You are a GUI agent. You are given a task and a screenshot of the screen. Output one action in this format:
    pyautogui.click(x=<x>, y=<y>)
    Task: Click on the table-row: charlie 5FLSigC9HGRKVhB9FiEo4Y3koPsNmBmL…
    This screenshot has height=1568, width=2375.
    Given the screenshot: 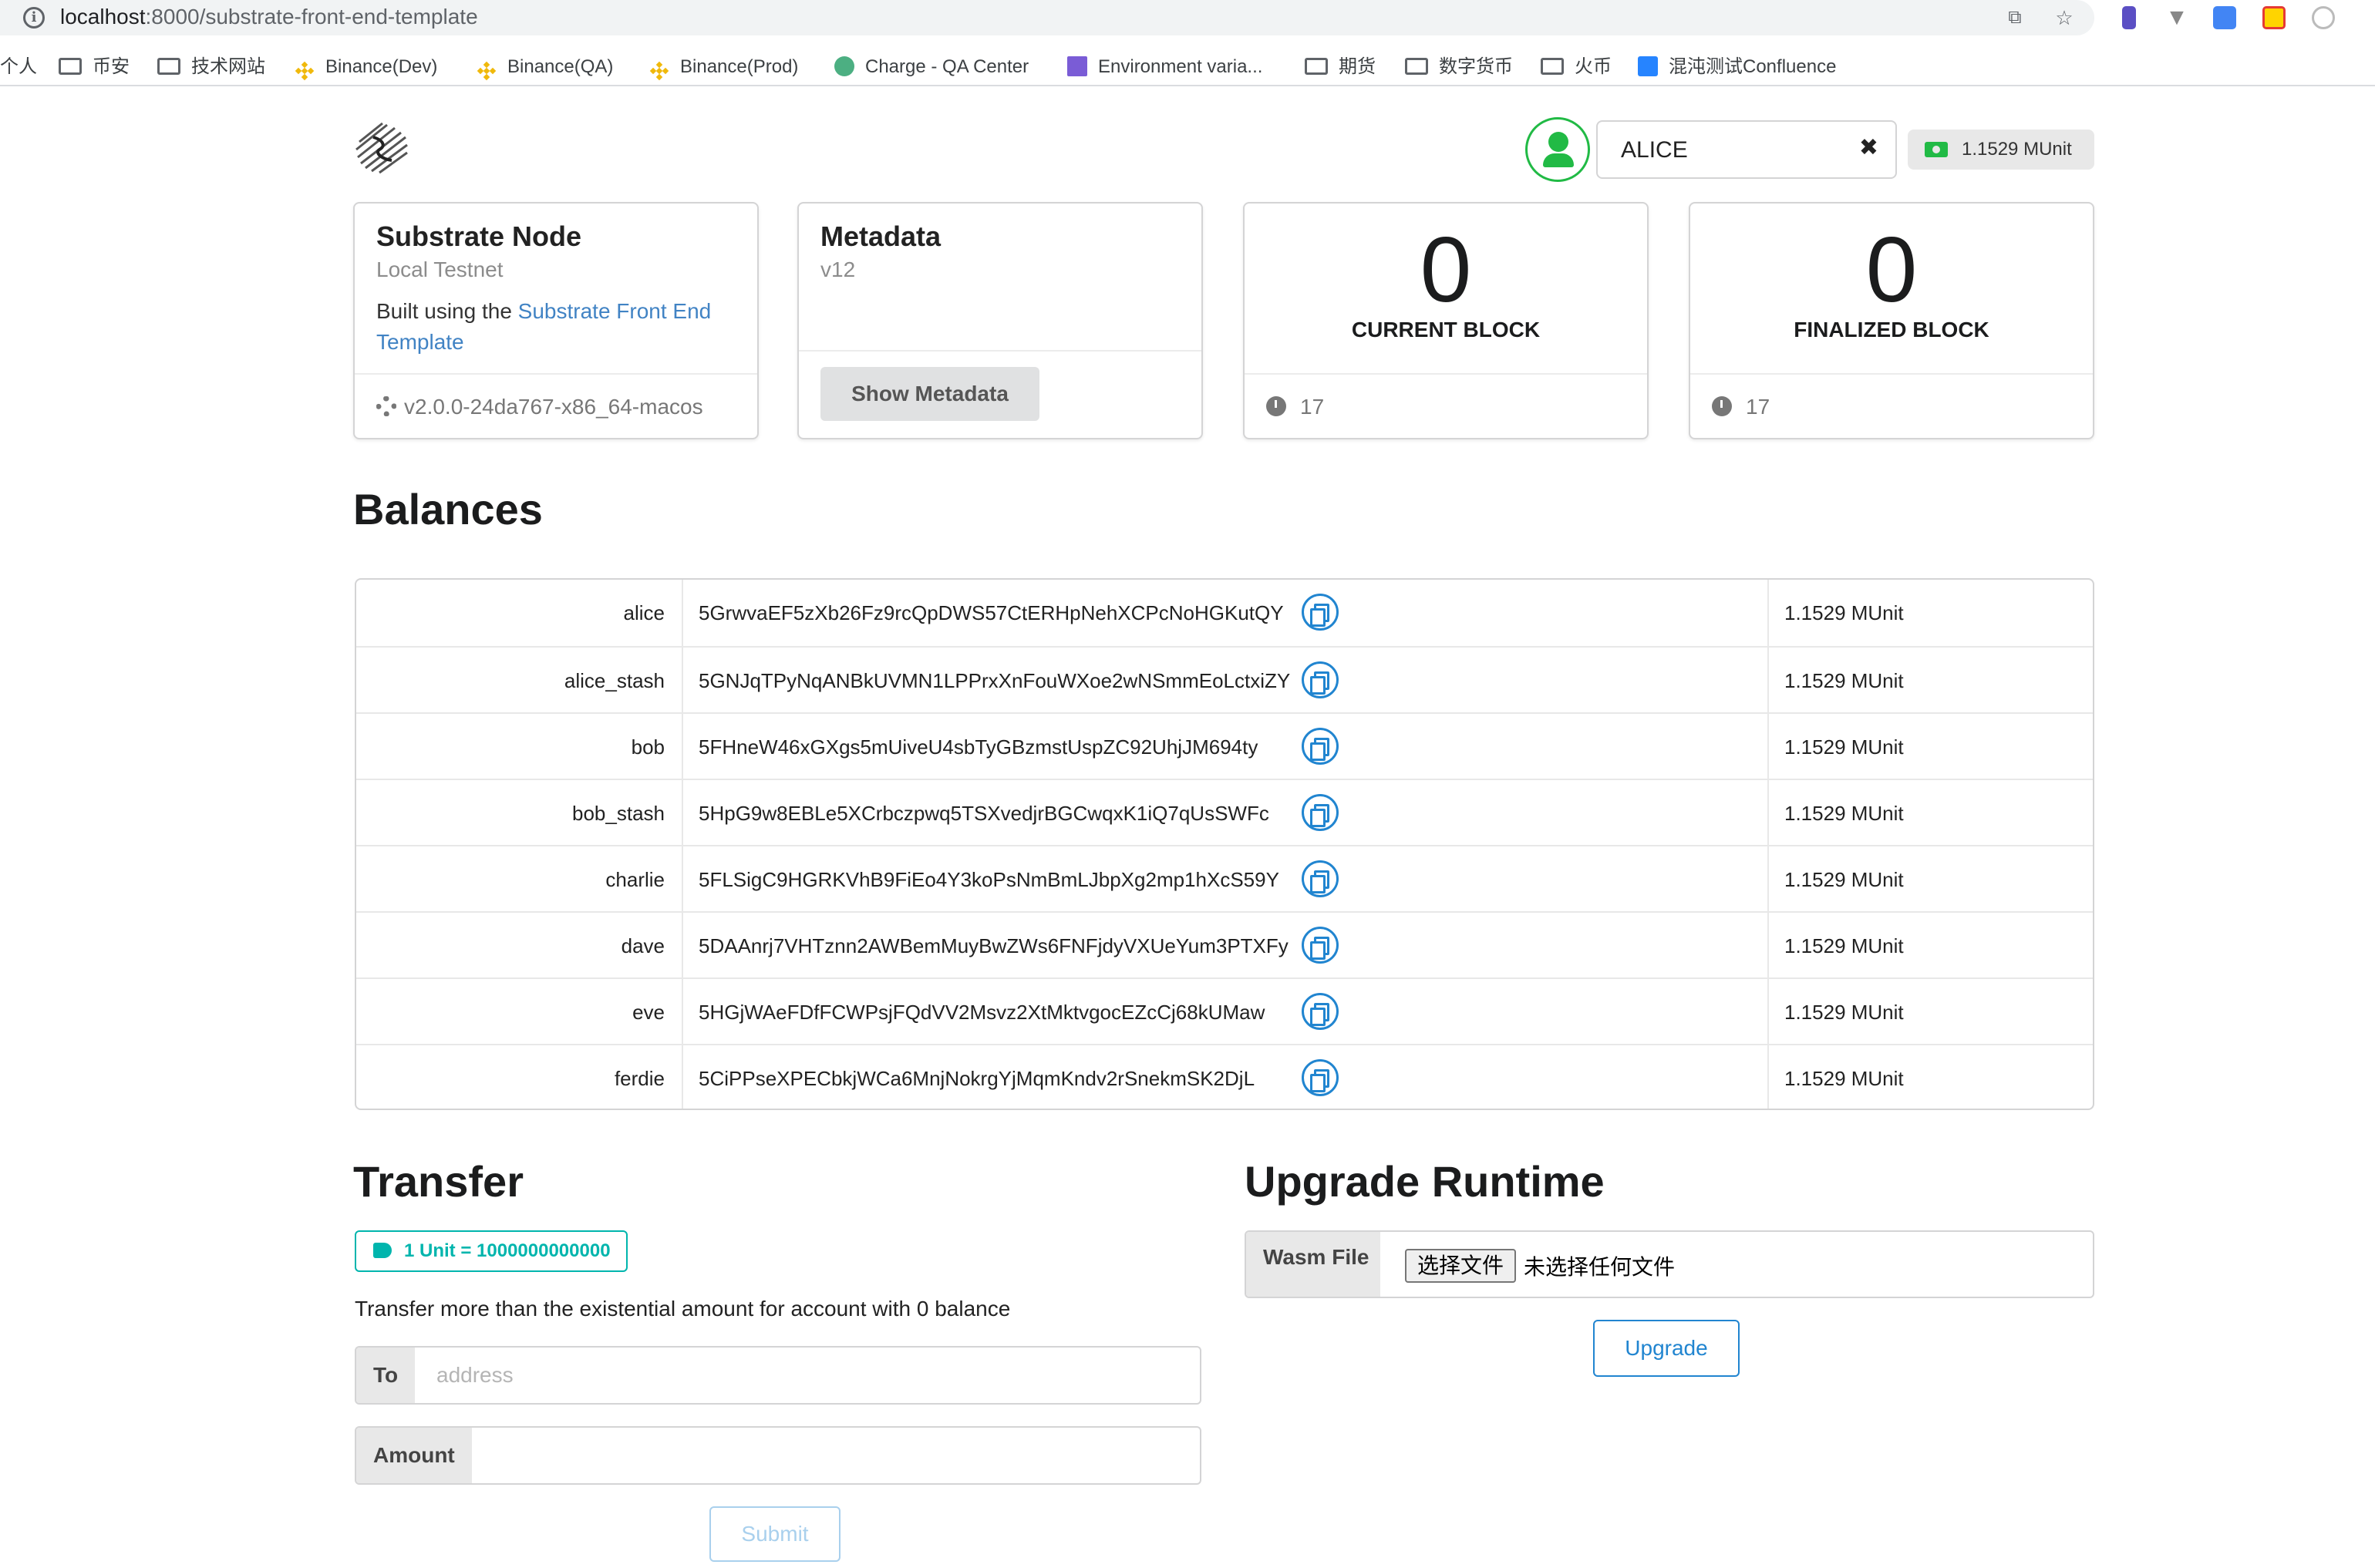 What is the action you would take?
    pyautogui.click(x=1224, y=879)
    